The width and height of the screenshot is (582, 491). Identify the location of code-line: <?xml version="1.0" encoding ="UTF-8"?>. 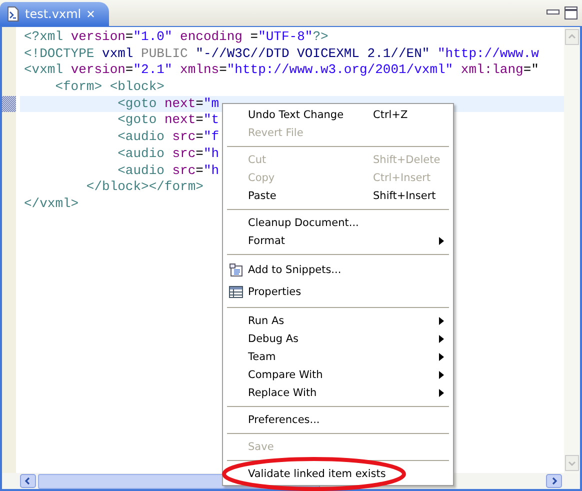
(176, 36).